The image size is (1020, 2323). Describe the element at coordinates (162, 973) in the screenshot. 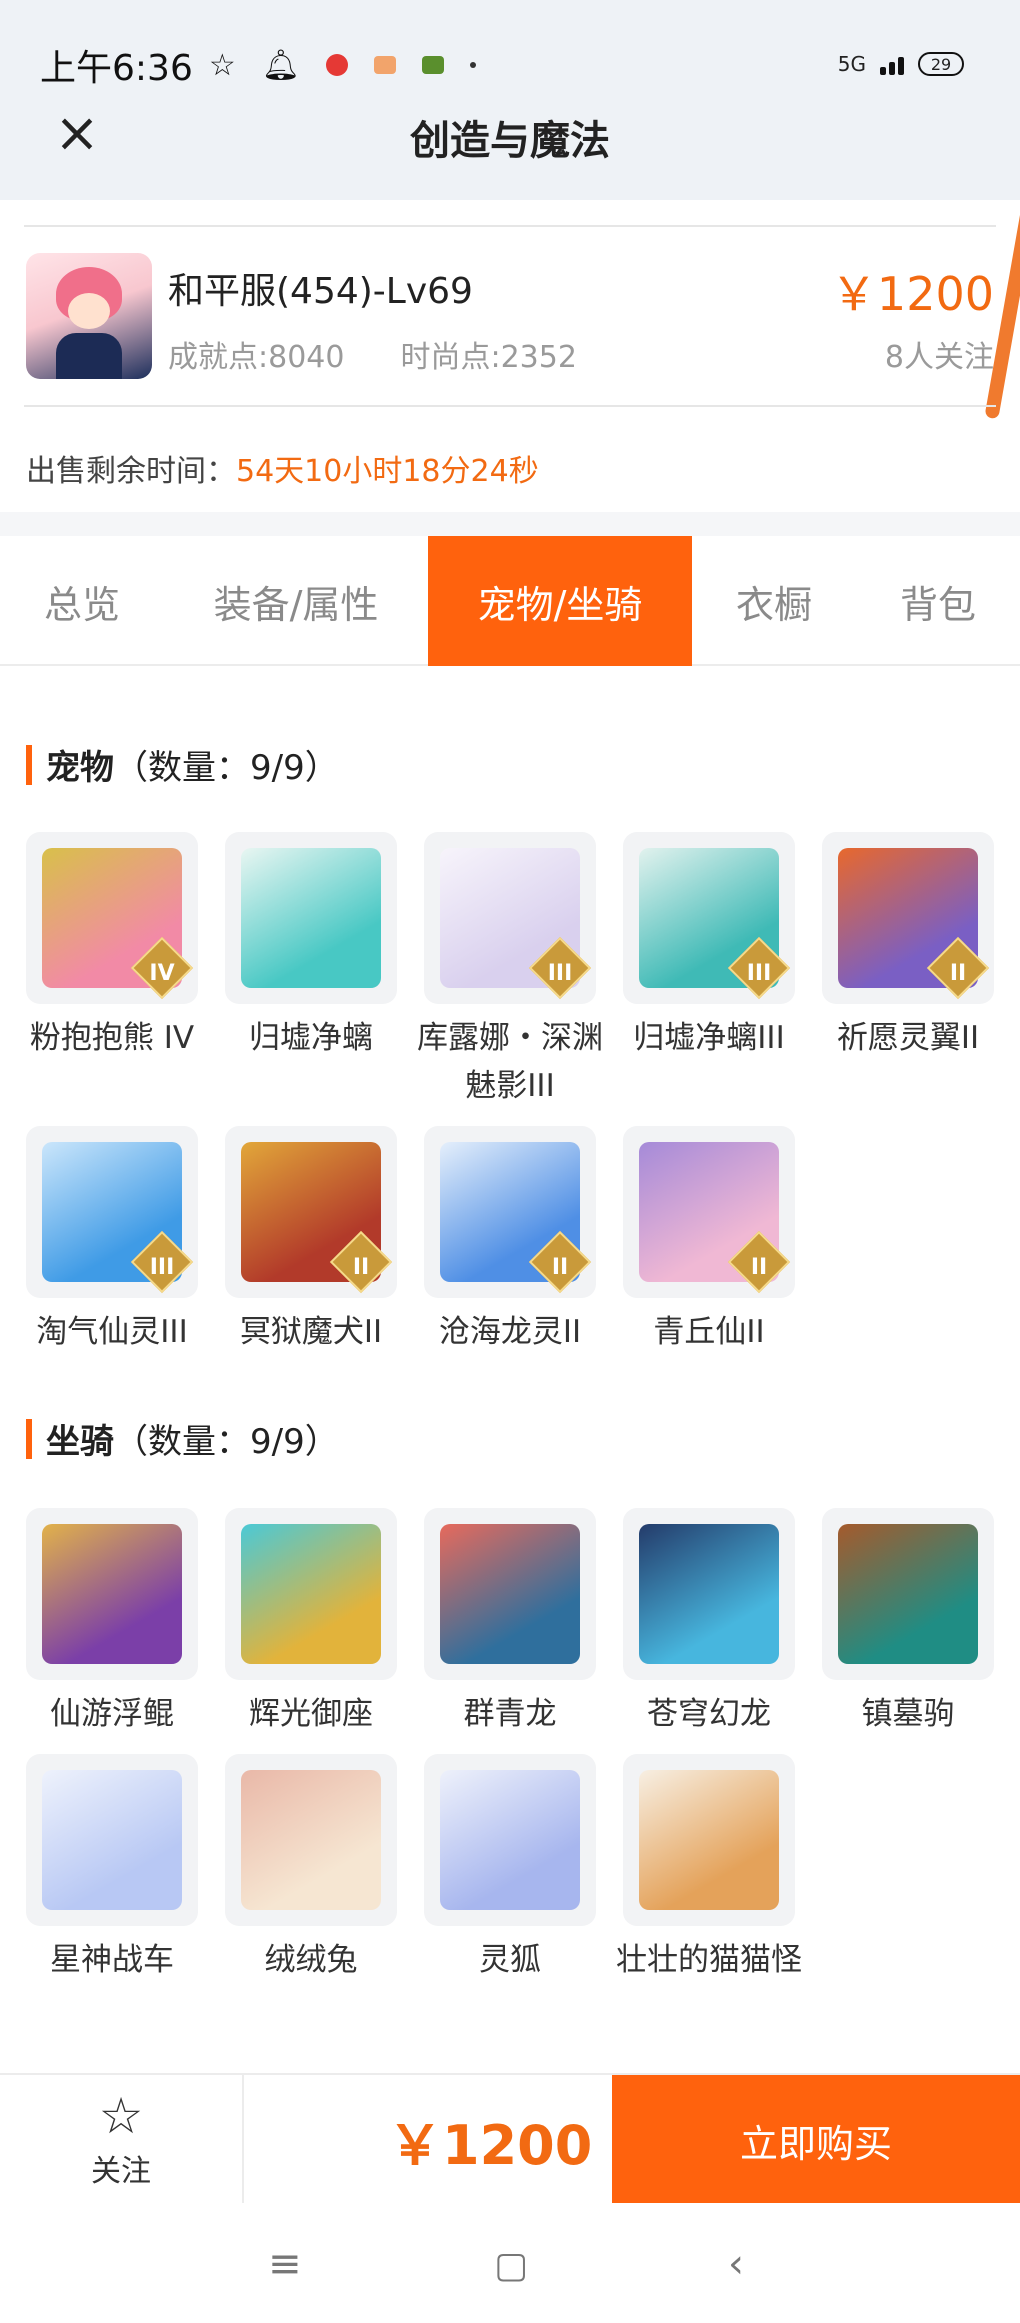

I see `grade-badge-text: IV` at that location.